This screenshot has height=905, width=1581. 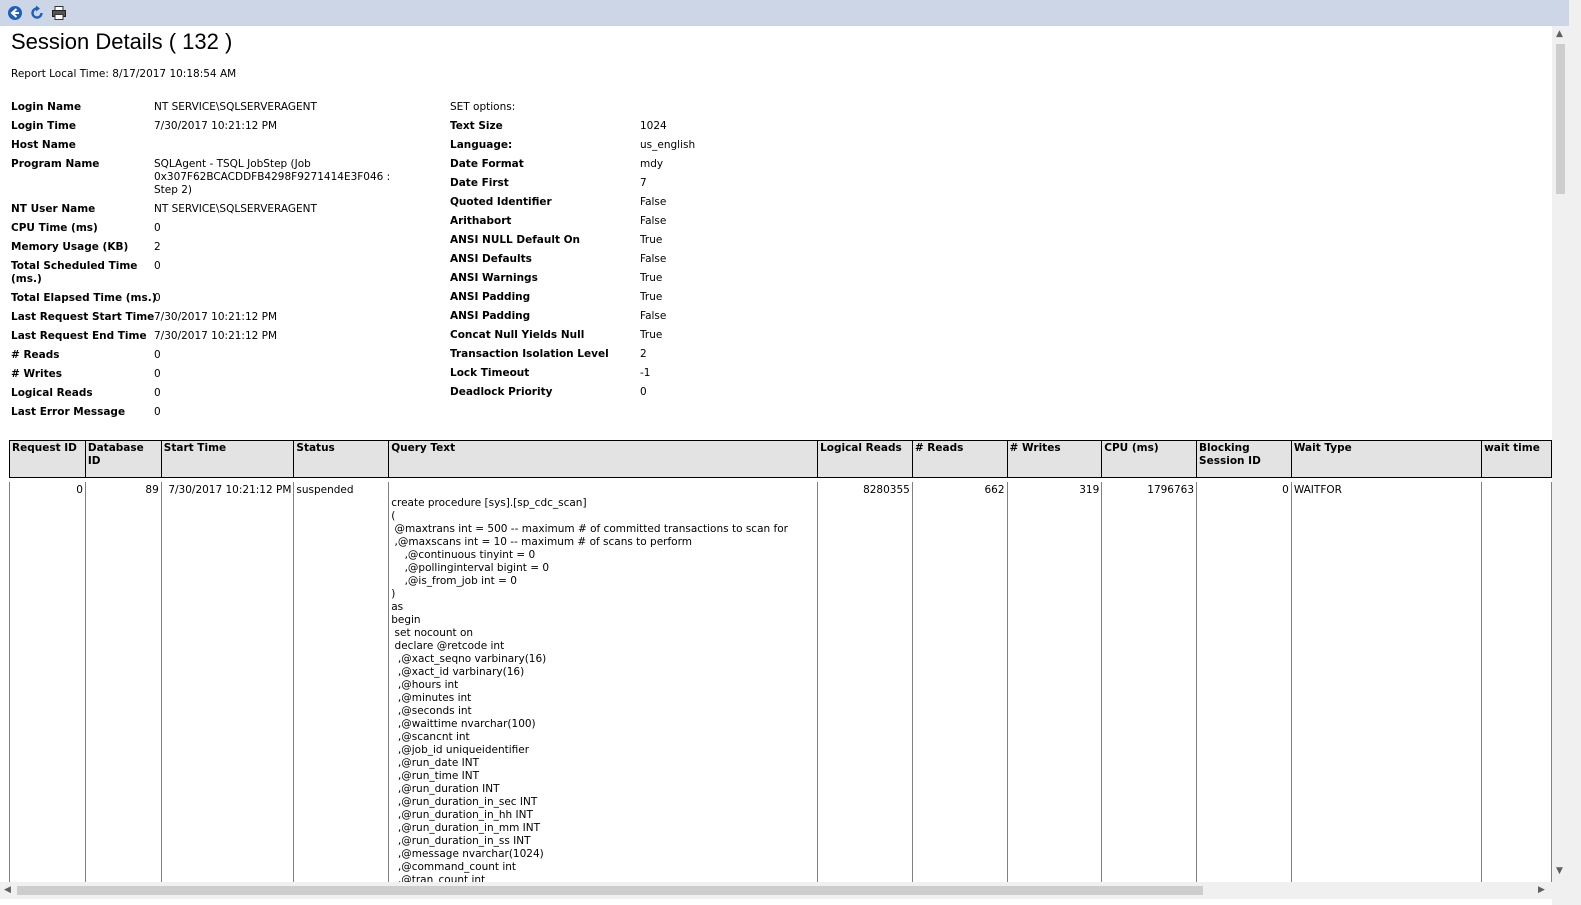 I want to click on column-header: Blocking Session ID, so click(x=1244, y=459).